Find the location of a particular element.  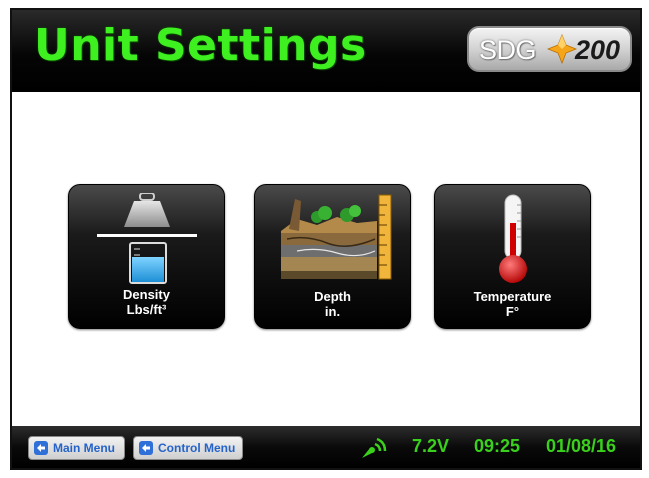

temperature-label: Temperature F° is located at coordinates (512, 304).